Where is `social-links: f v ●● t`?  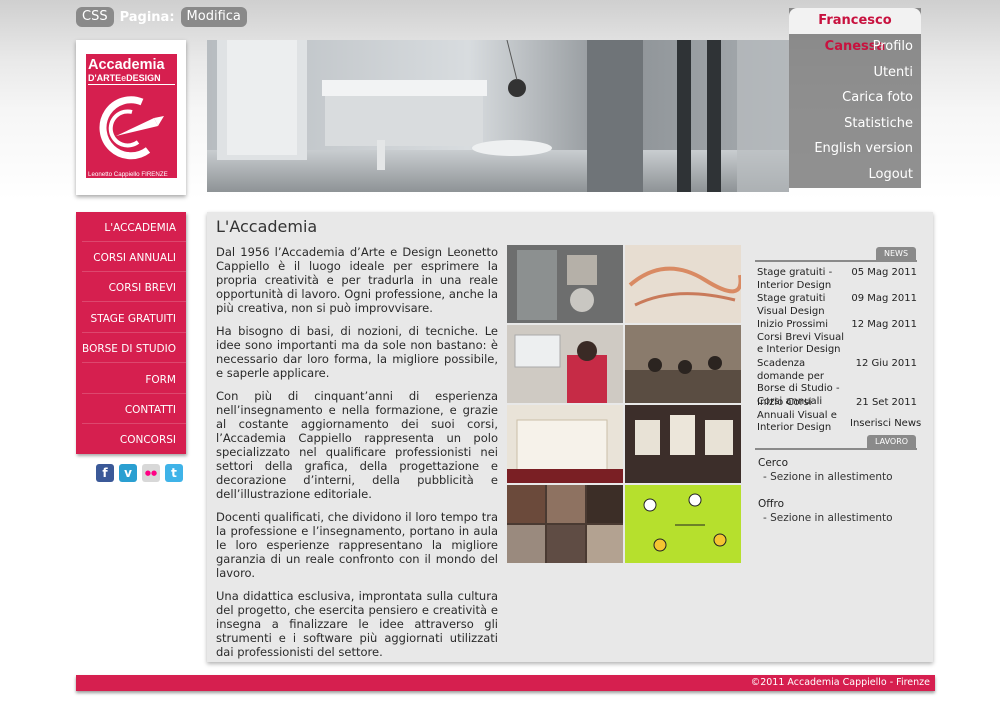
social-links: f v ●● t is located at coordinates (139, 473).